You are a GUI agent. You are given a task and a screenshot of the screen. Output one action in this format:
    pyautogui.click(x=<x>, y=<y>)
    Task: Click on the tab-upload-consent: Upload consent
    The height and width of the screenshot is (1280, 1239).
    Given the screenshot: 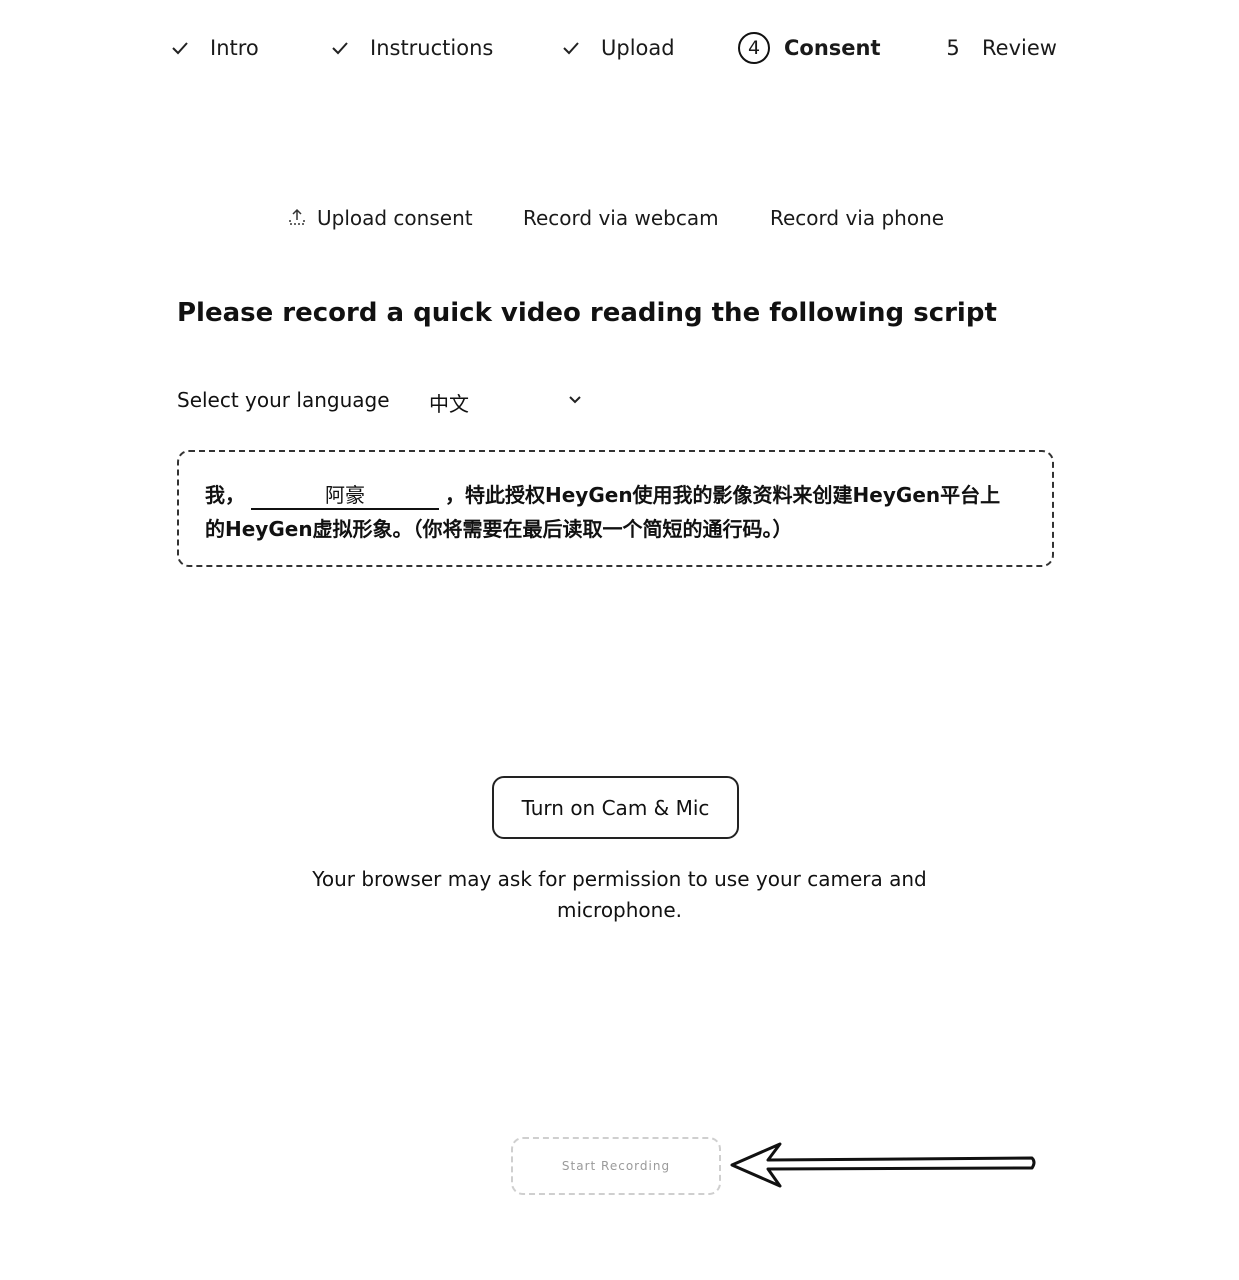 What is the action you would take?
    pyautogui.click(x=379, y=218)
    